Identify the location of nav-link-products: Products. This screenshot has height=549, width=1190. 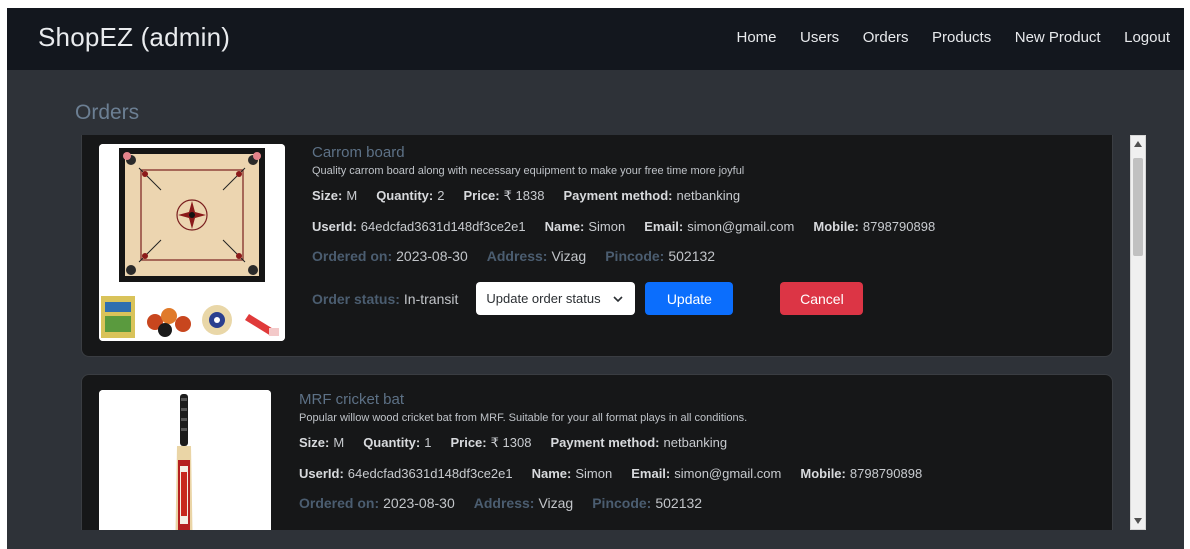
(961, 37).